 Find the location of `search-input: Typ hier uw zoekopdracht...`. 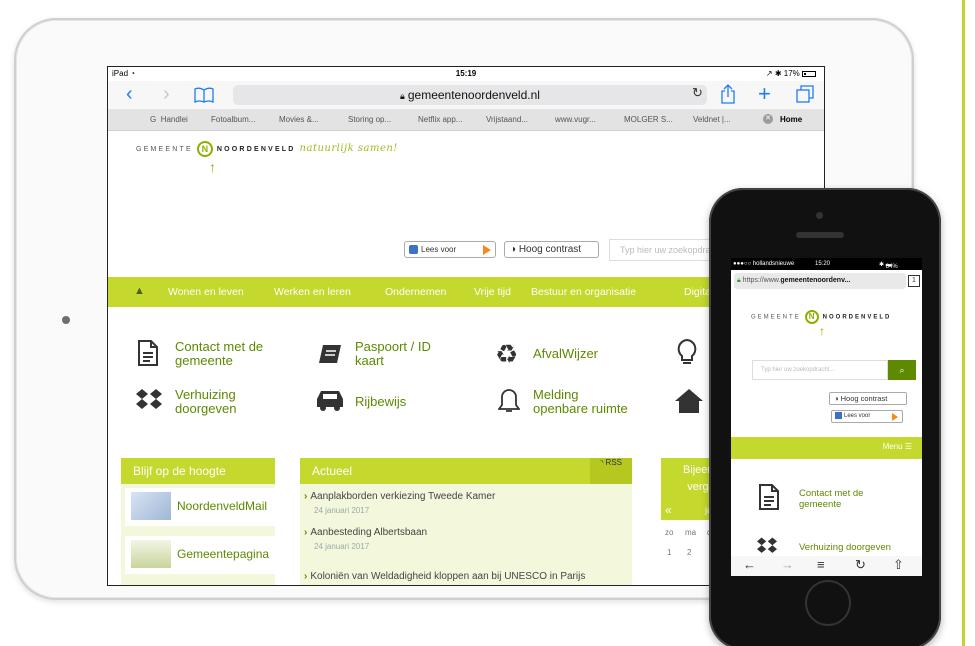

search-input: Typ hier uw zoekopdracht... is located at coordinates (820, 370).